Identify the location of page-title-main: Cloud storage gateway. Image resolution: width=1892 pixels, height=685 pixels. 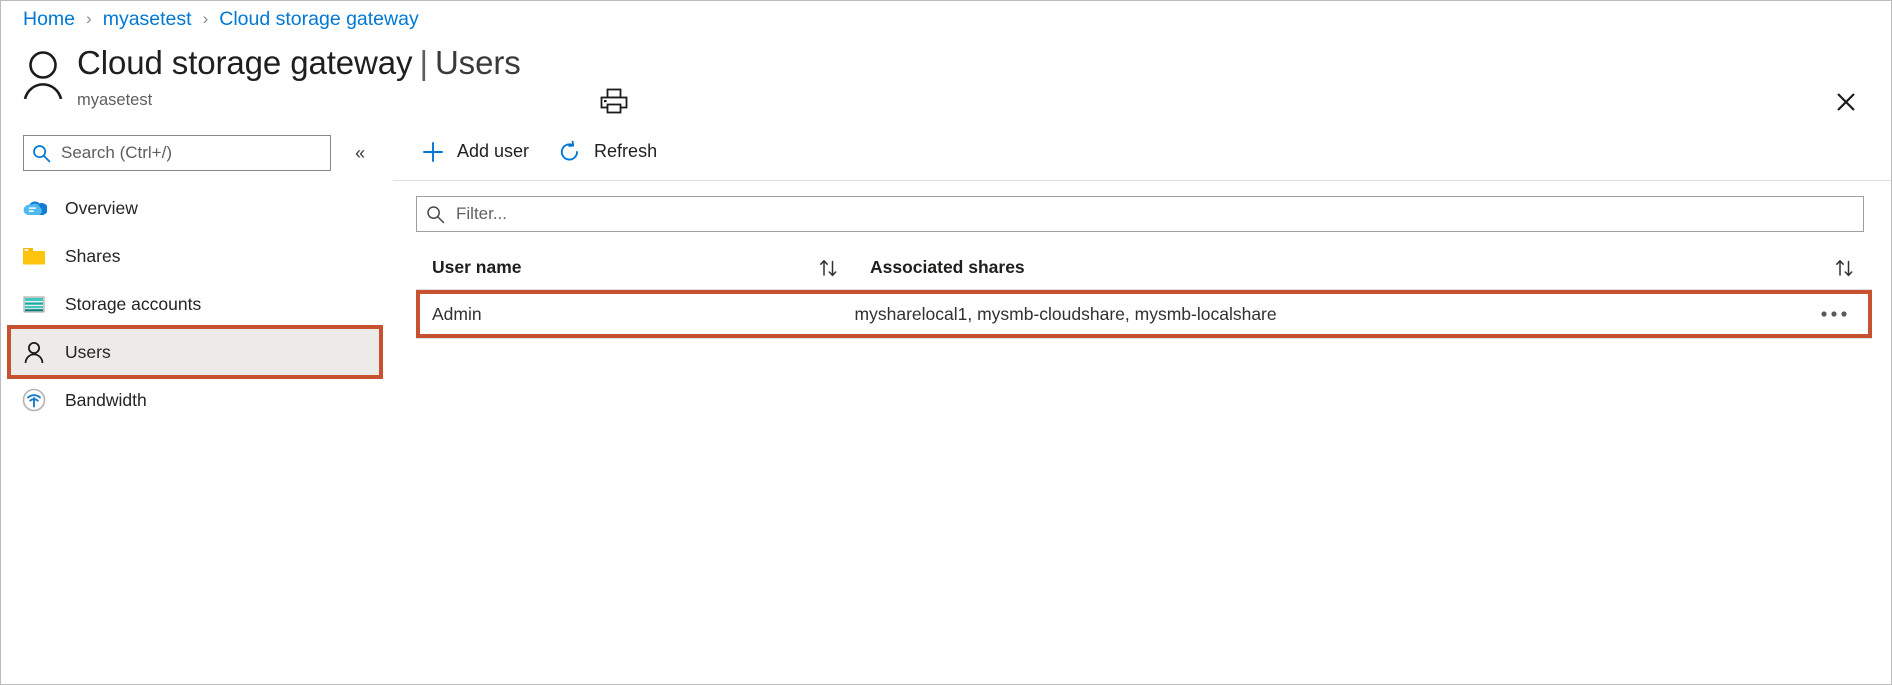
(245, 62).